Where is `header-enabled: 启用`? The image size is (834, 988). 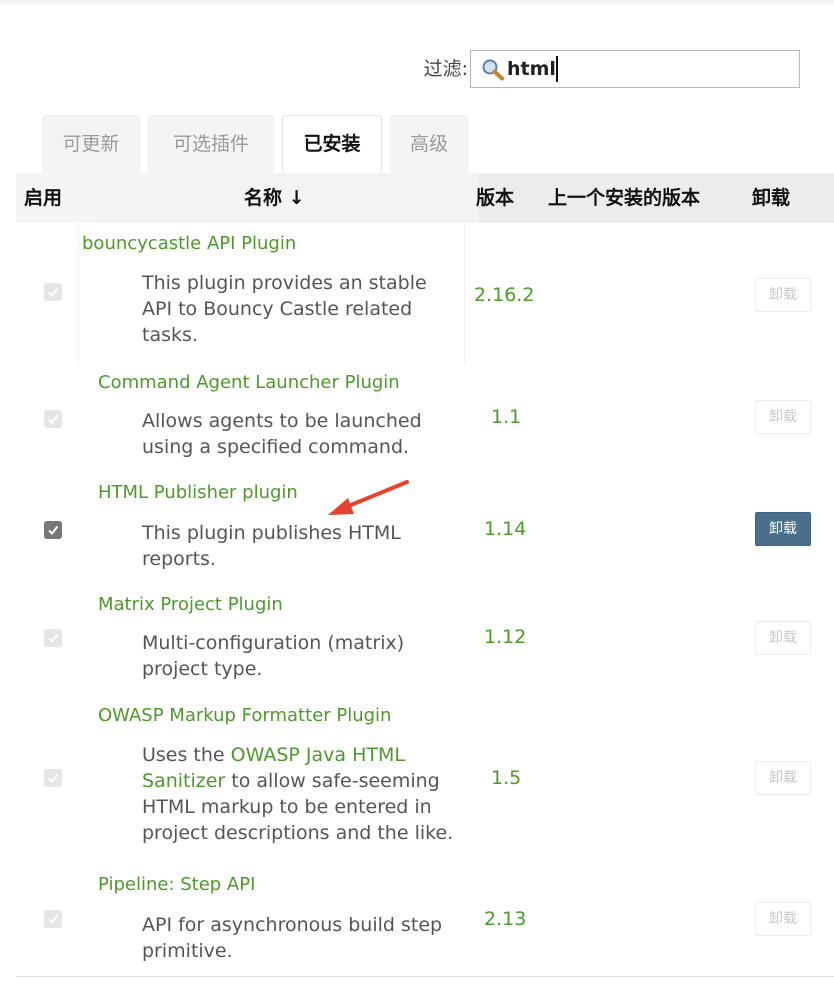
header-enabled: 启用 is located at coordinates (43, 198).